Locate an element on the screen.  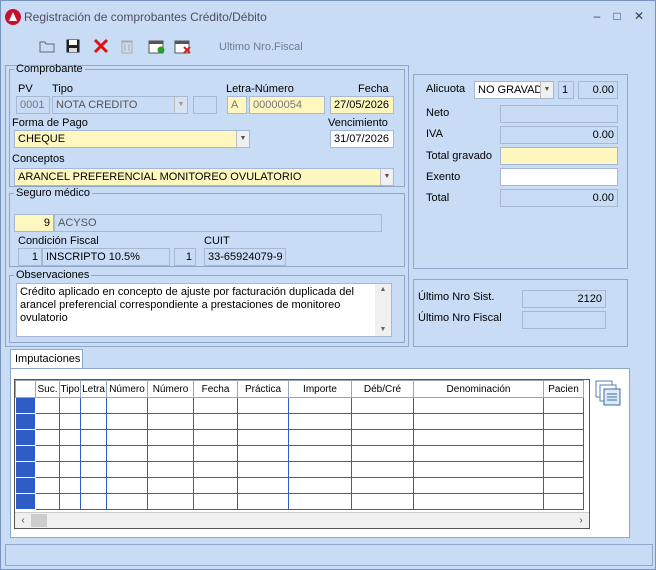
observaciones-scrollbar: ▲ ▼ is located at coordinates (383, 310).